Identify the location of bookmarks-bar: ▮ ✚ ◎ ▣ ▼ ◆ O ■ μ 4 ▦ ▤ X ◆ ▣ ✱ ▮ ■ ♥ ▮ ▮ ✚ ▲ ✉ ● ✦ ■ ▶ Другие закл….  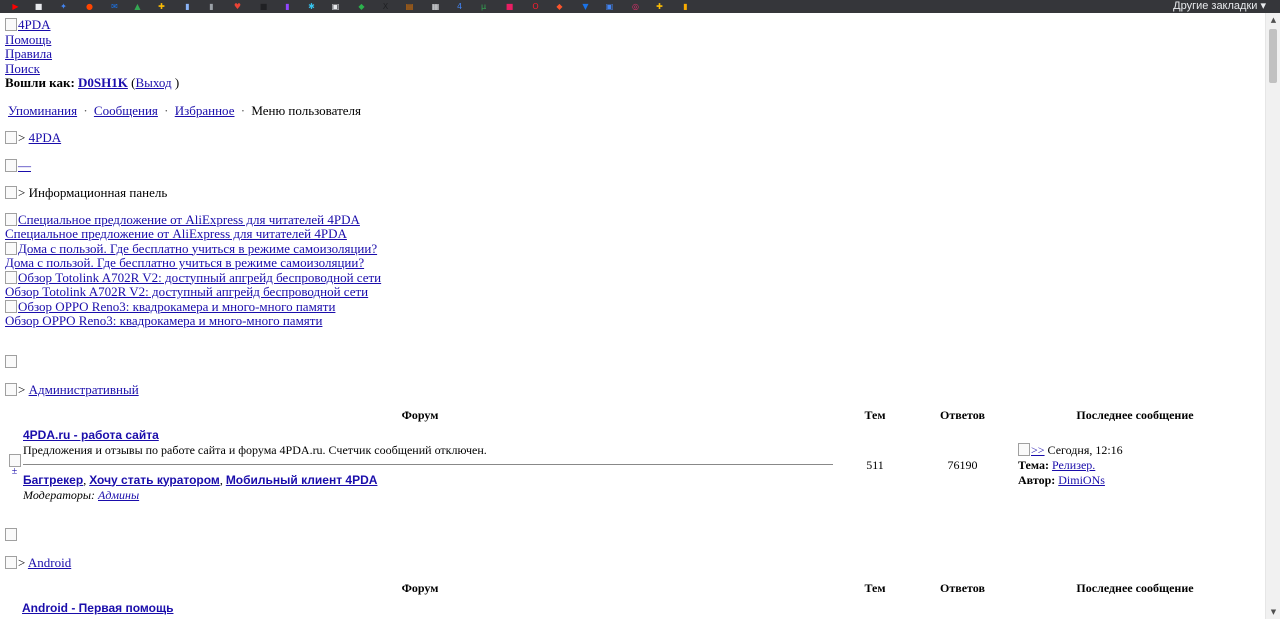
(640, 6).